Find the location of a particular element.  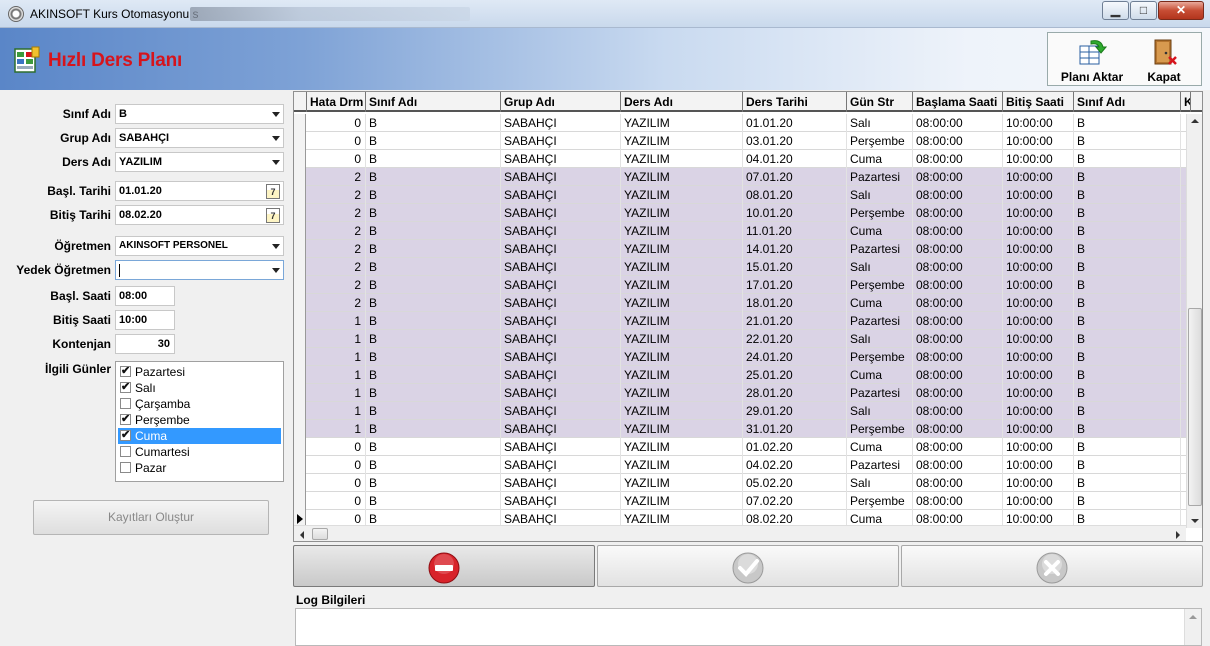

table-cell: 2 is located at coordinates (336, 285).